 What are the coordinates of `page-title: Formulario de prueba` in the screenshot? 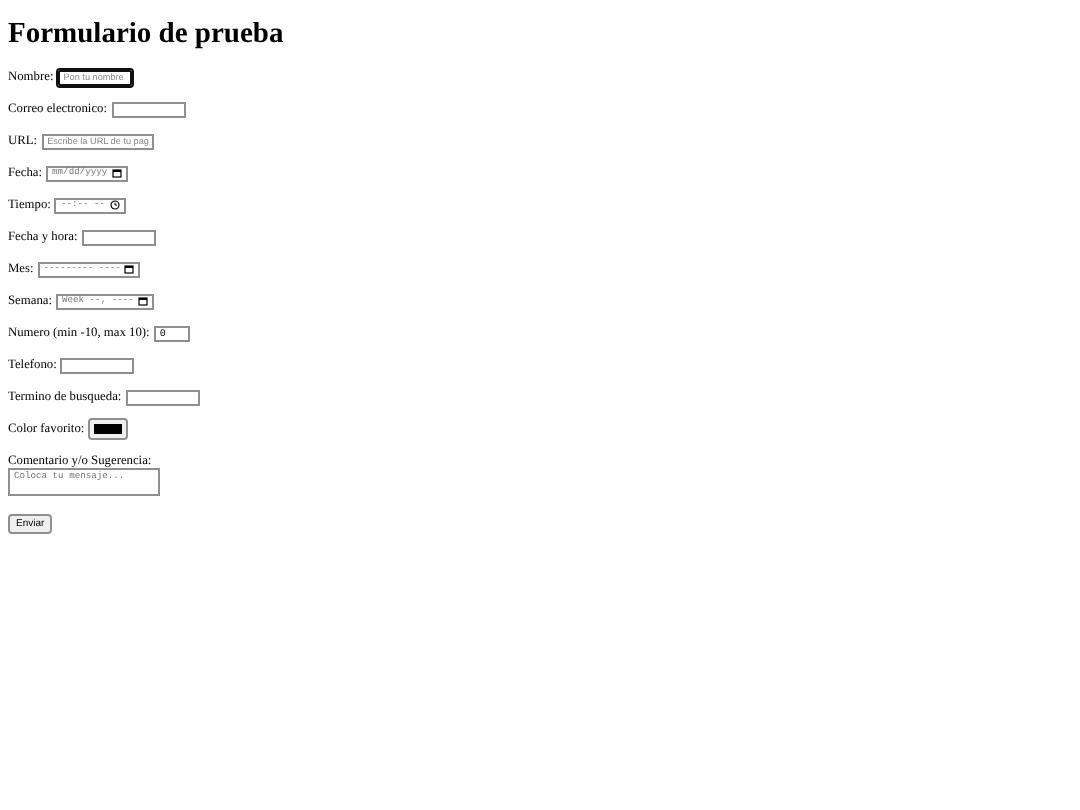 It's located at (147, 34).